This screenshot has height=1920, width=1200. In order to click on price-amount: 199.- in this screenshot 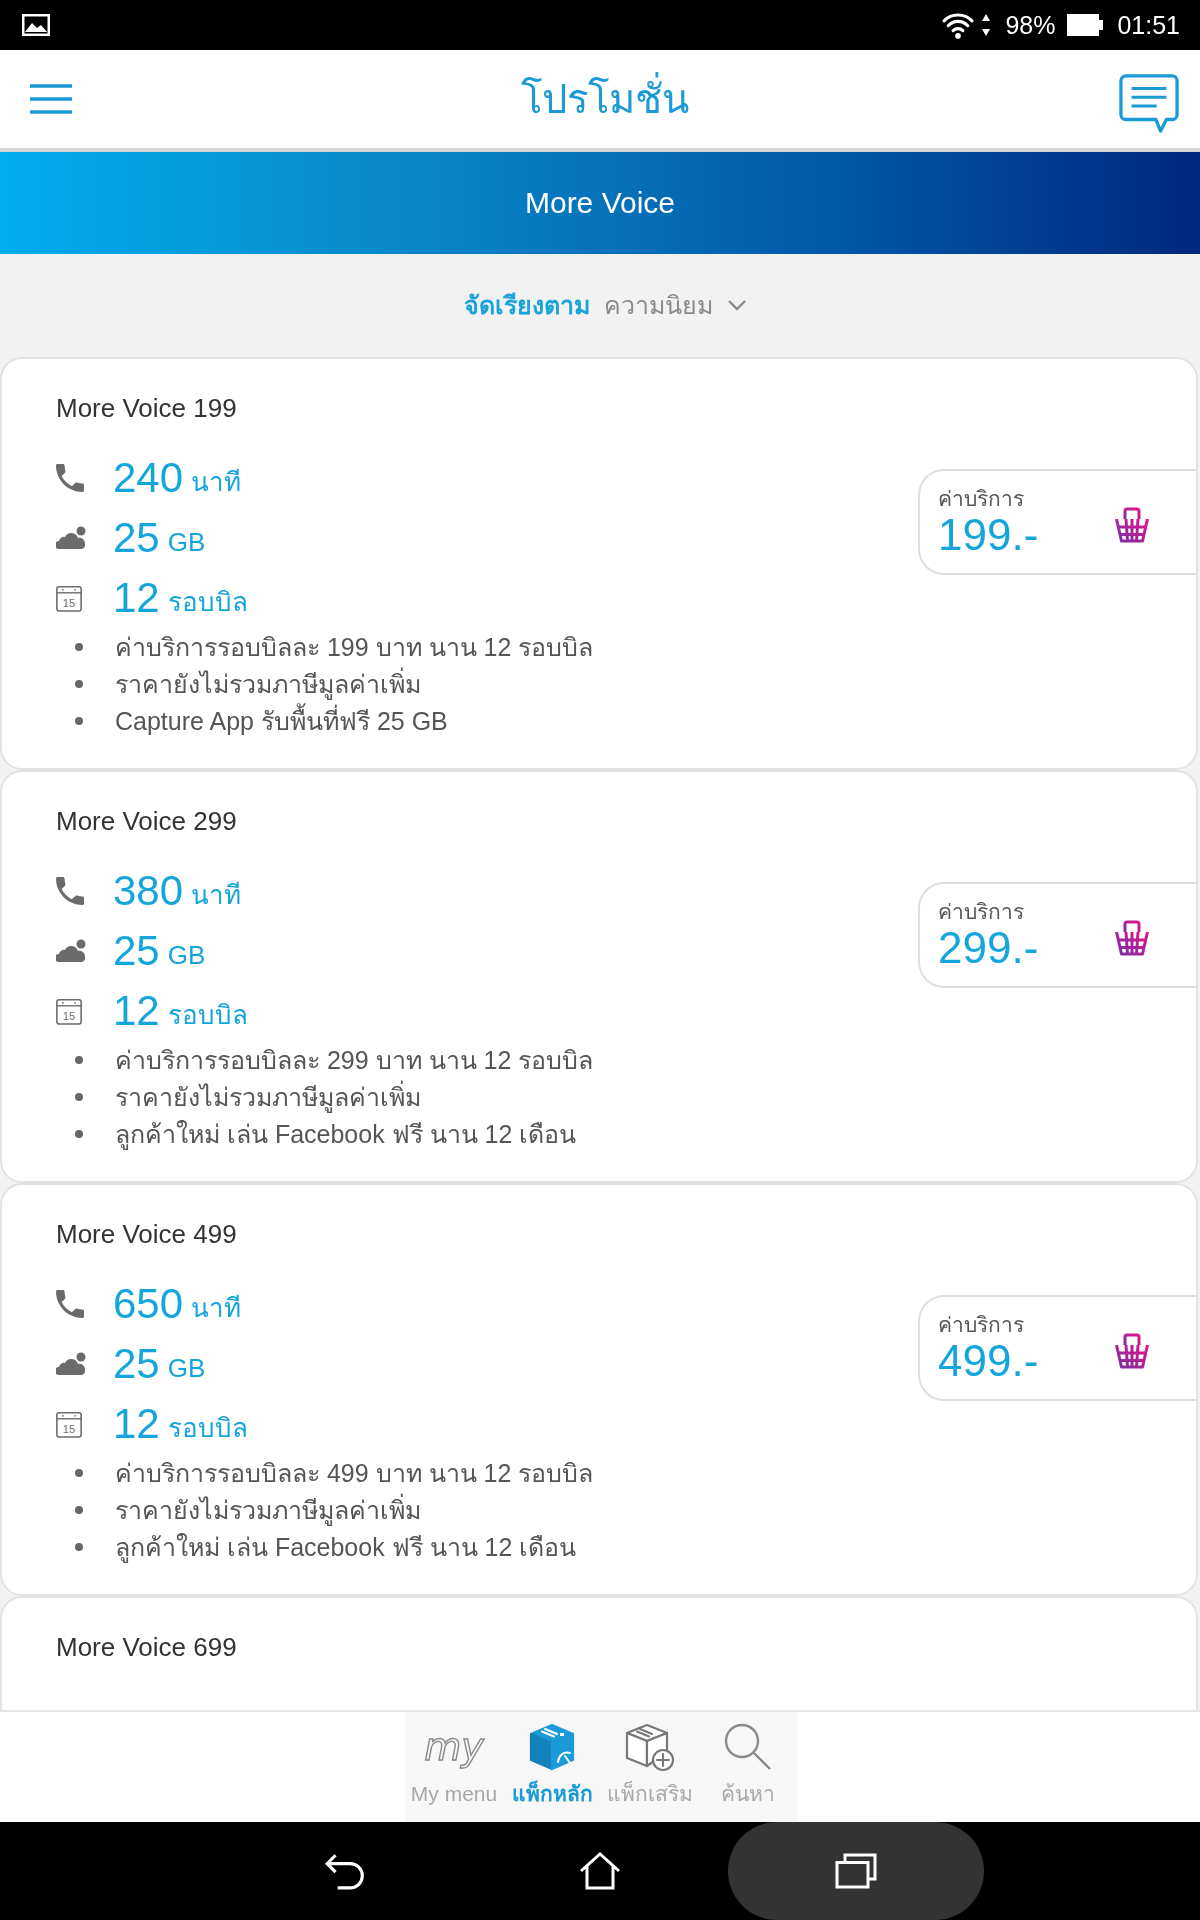, I will do `click(988, 535)`.